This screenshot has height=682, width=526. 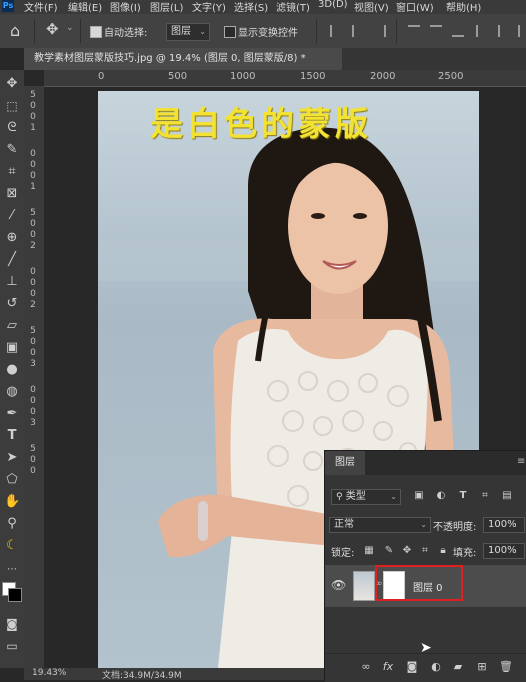 What do you see at coordinates (412, 667) in the screenshot?
I see `add-mask-icon: ◙` at bounding box center [412, 667].